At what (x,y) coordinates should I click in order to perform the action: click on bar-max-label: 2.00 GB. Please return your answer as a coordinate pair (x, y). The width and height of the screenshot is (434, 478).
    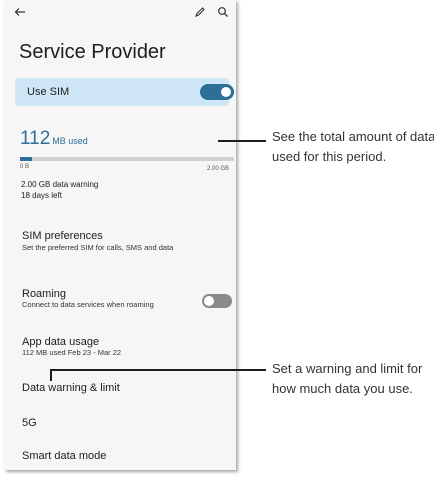
    Looking at the image, I should click on (218, 169).